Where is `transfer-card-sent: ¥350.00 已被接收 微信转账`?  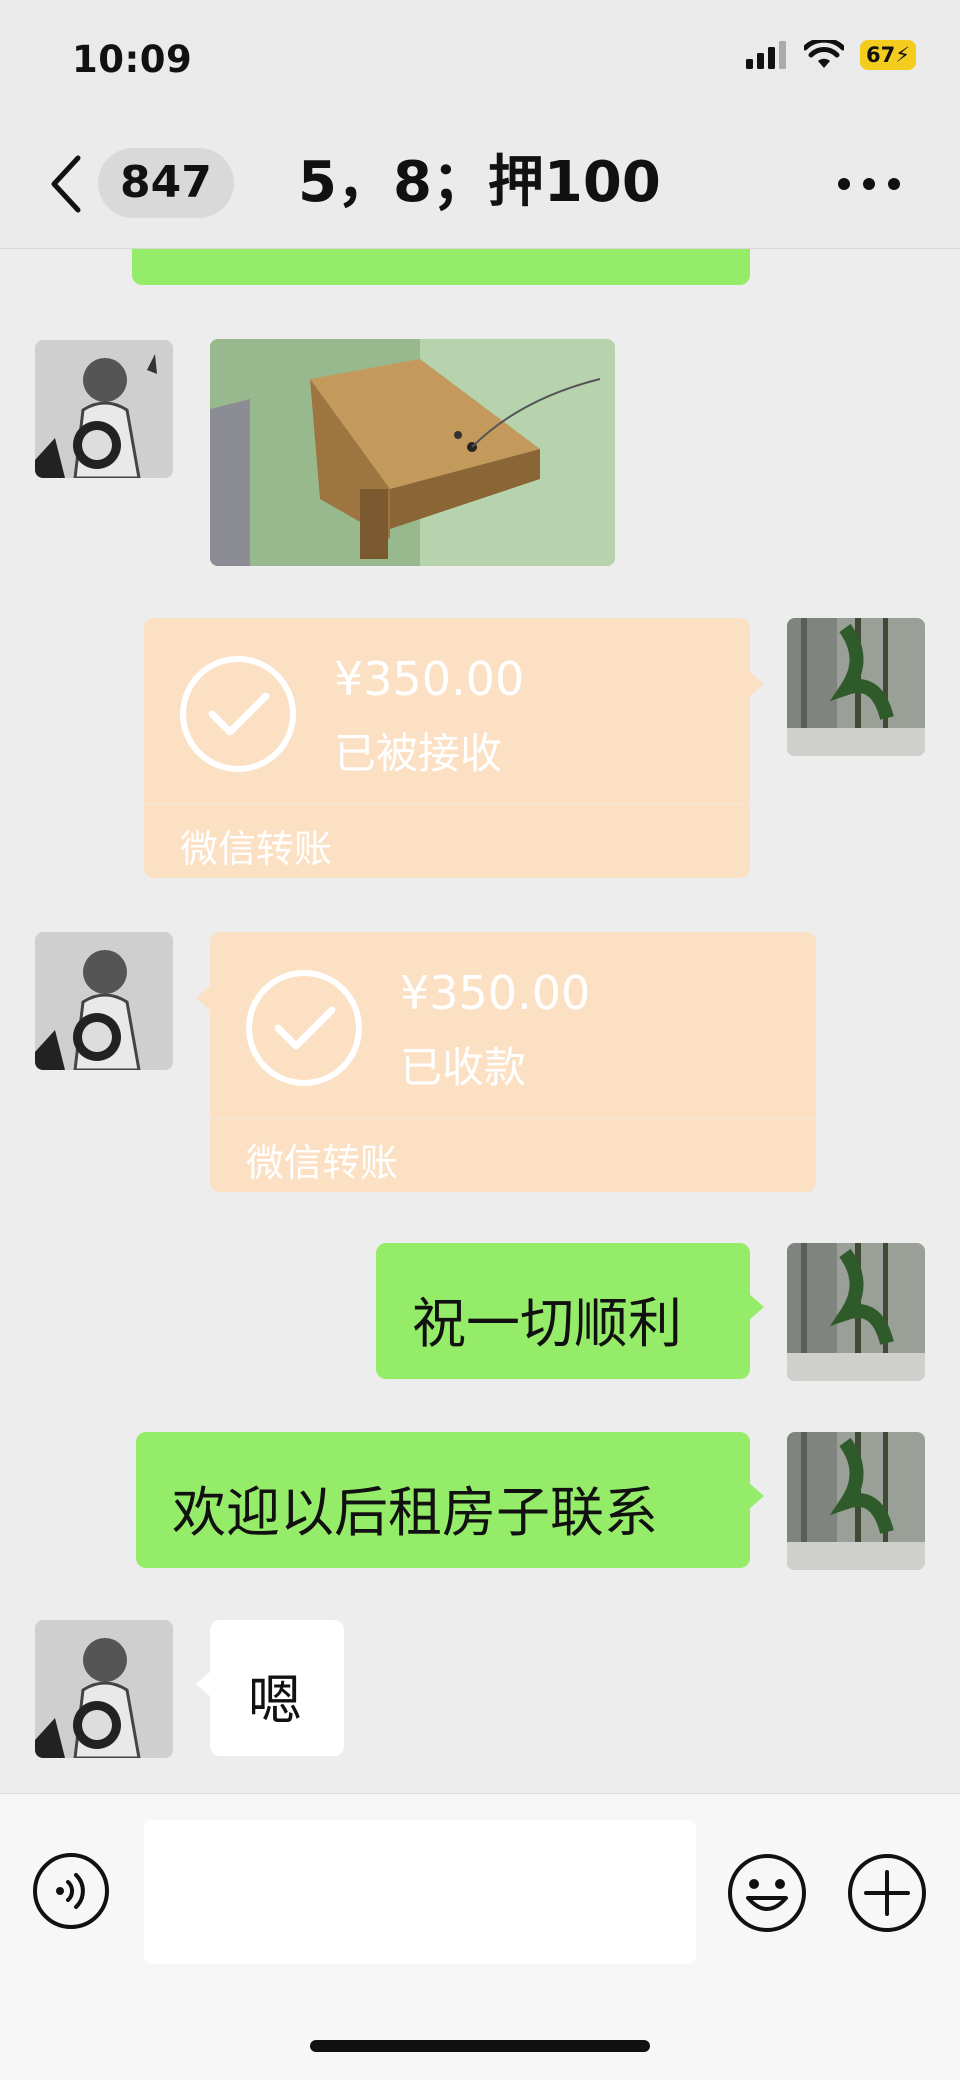
transfer-card-sent: ¥350.00 已被接收 微信转账 is located at coordinates (454, 748).